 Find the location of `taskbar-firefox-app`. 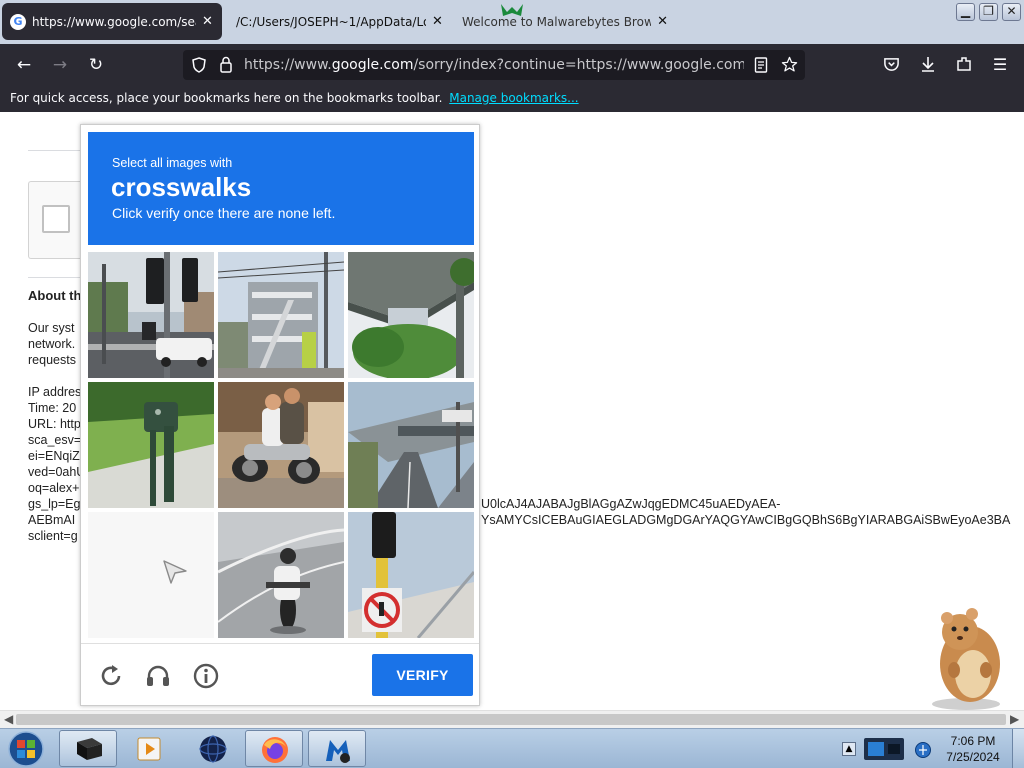

taskbar-firefox-app is located at coordinates (274, 748).